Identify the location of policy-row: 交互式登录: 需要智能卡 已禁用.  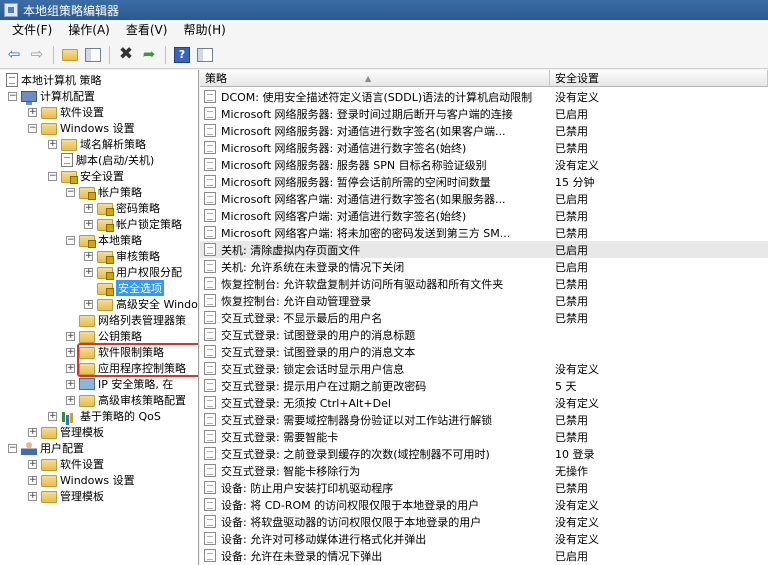
(484, 436).